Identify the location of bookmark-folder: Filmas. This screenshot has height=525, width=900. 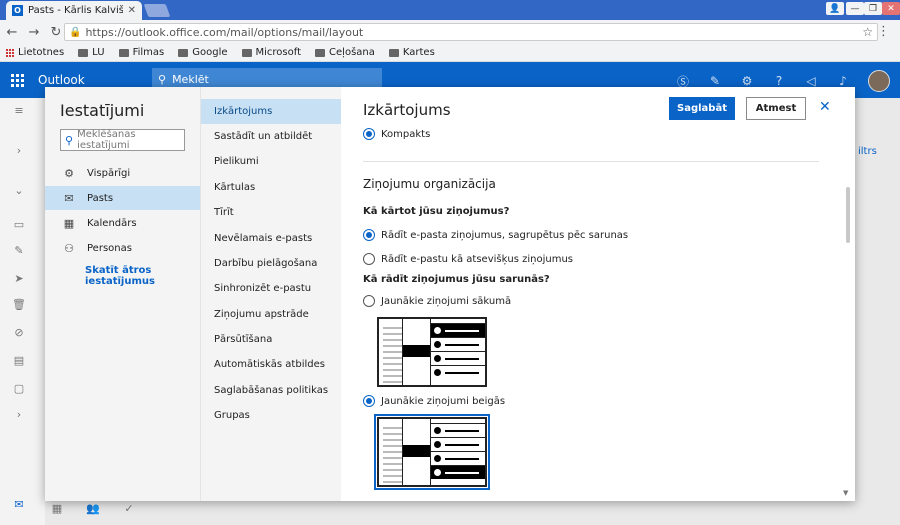
(141, 52).